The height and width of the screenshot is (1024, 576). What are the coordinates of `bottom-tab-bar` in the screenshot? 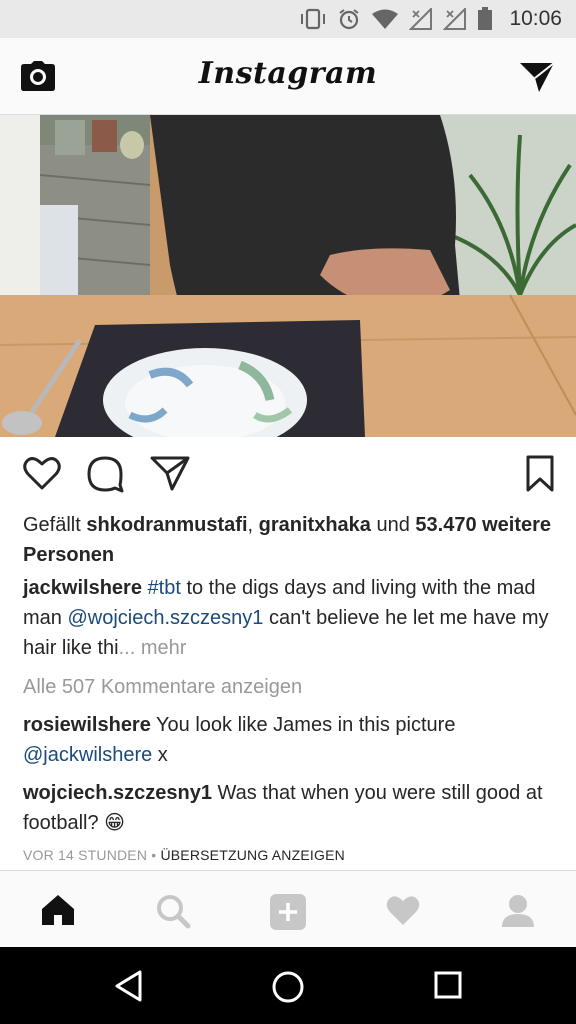 It's located at (288, 908).